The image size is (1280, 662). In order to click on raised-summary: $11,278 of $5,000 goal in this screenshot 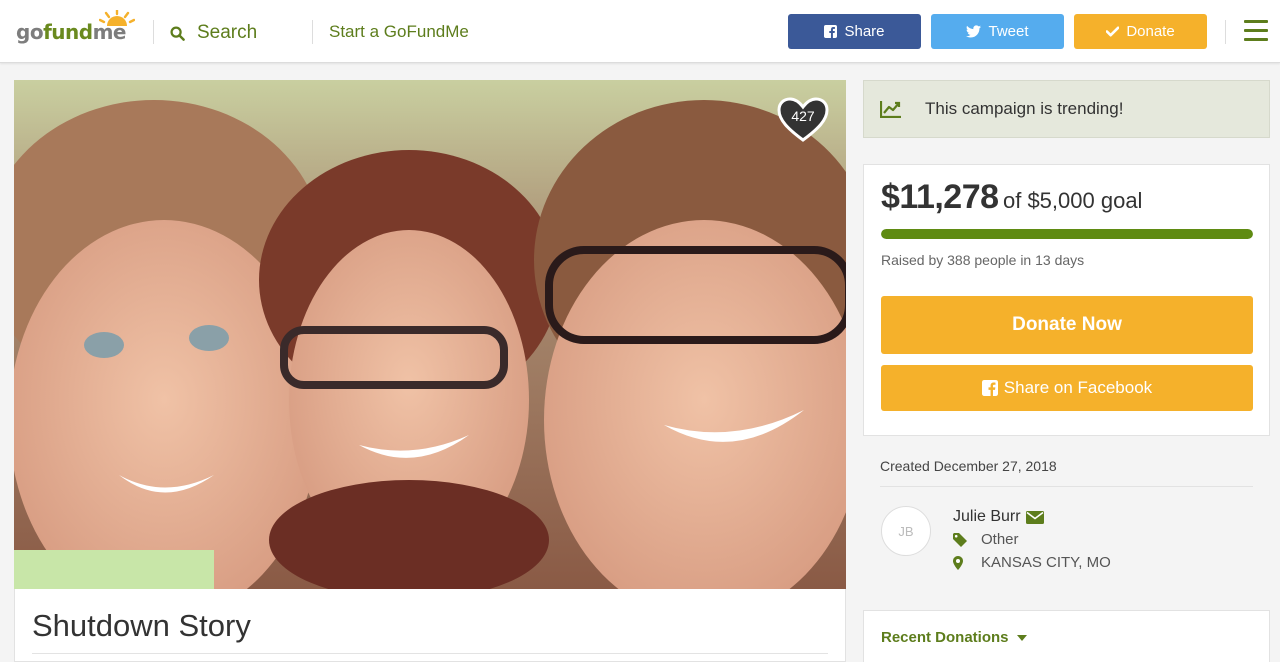, I will do `click(1011, 197)`.